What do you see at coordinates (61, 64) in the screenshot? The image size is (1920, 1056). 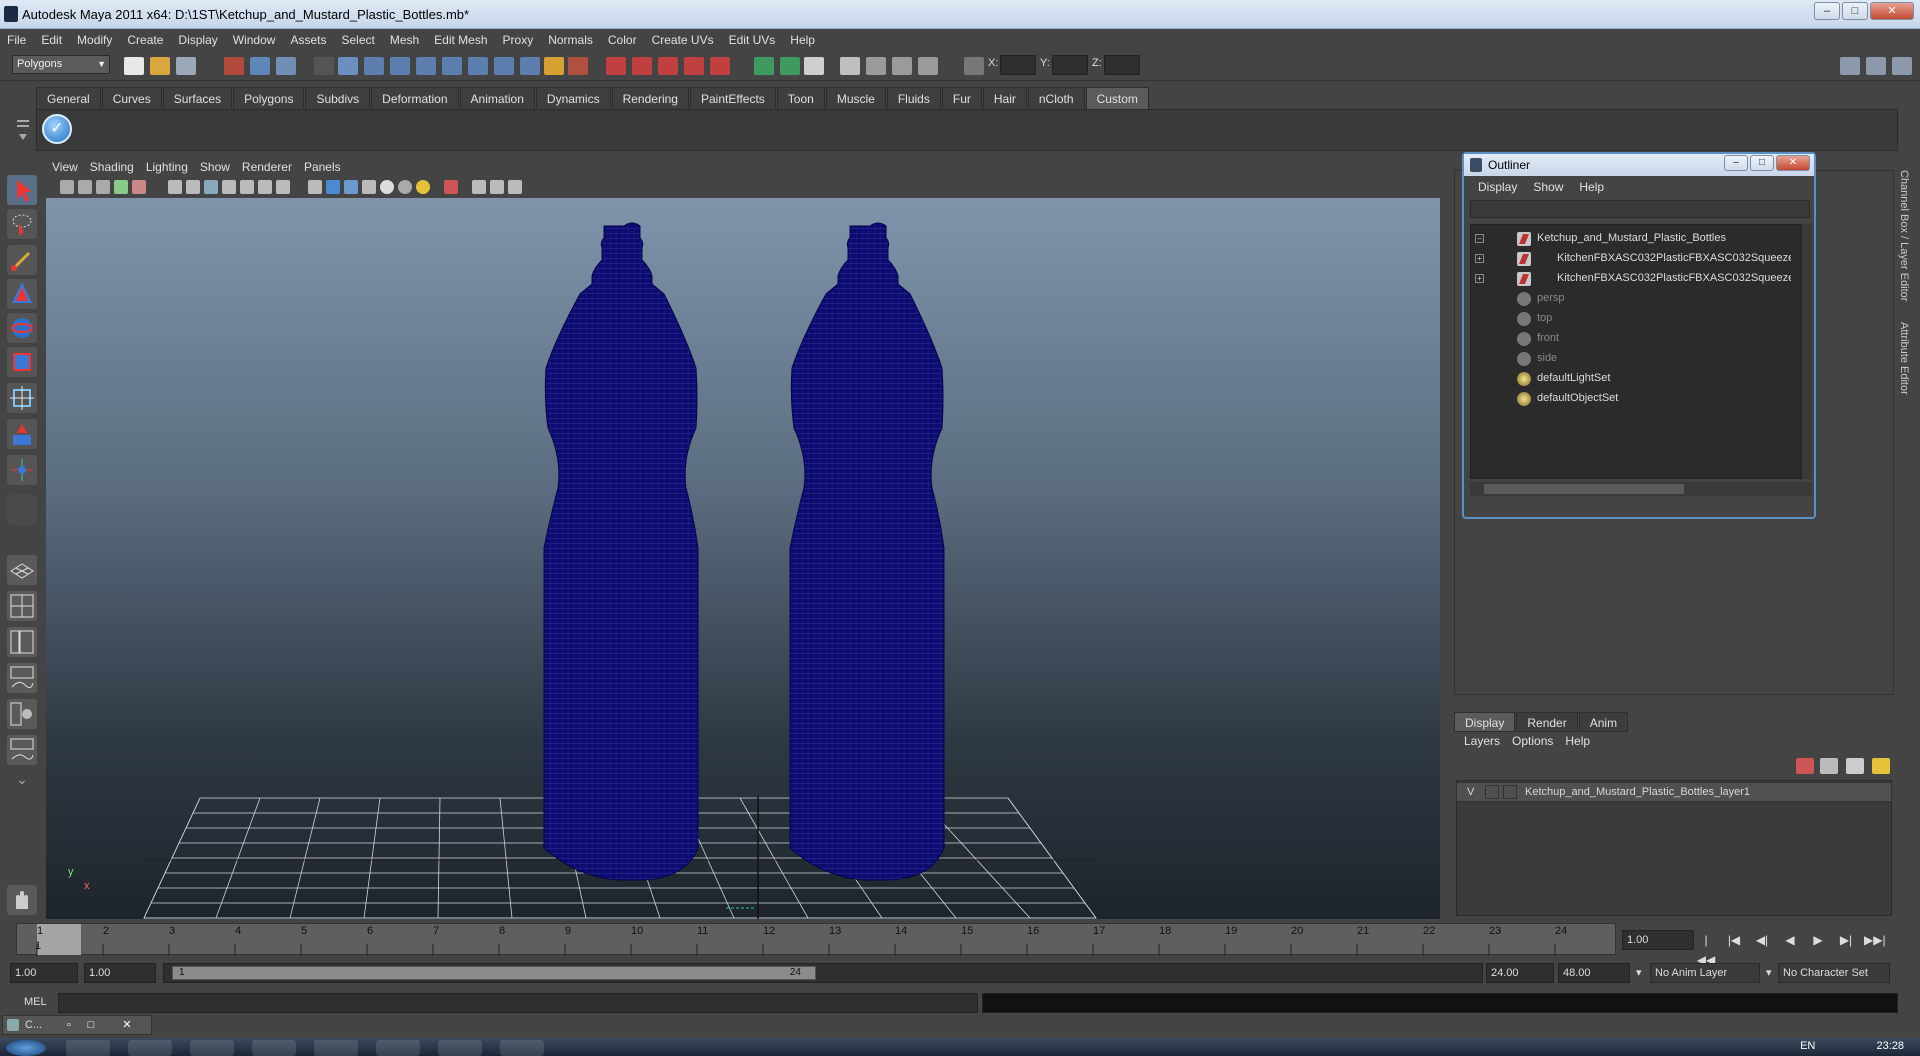 I see `menu-set-dropdown: Polygons ▼` at bounding box center [61, 64].